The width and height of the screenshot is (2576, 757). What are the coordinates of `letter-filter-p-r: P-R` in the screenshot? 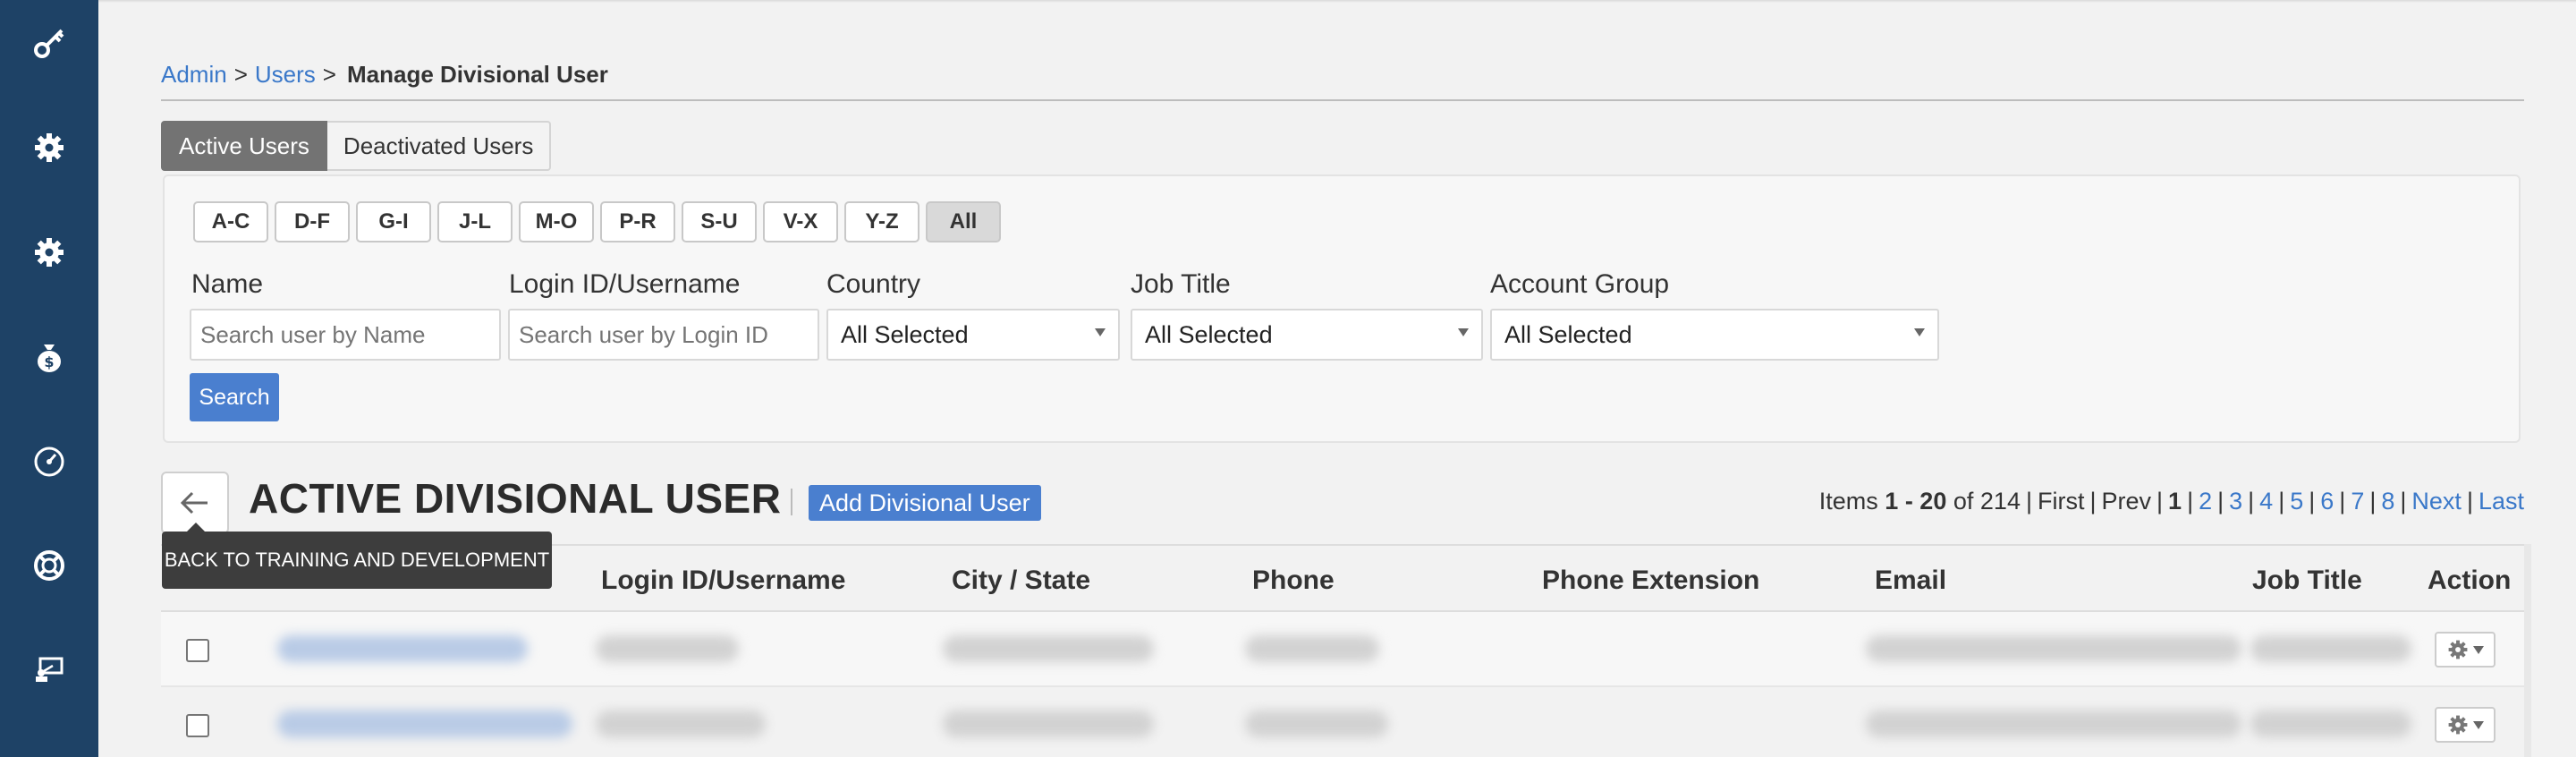 It's located at (637, 221).